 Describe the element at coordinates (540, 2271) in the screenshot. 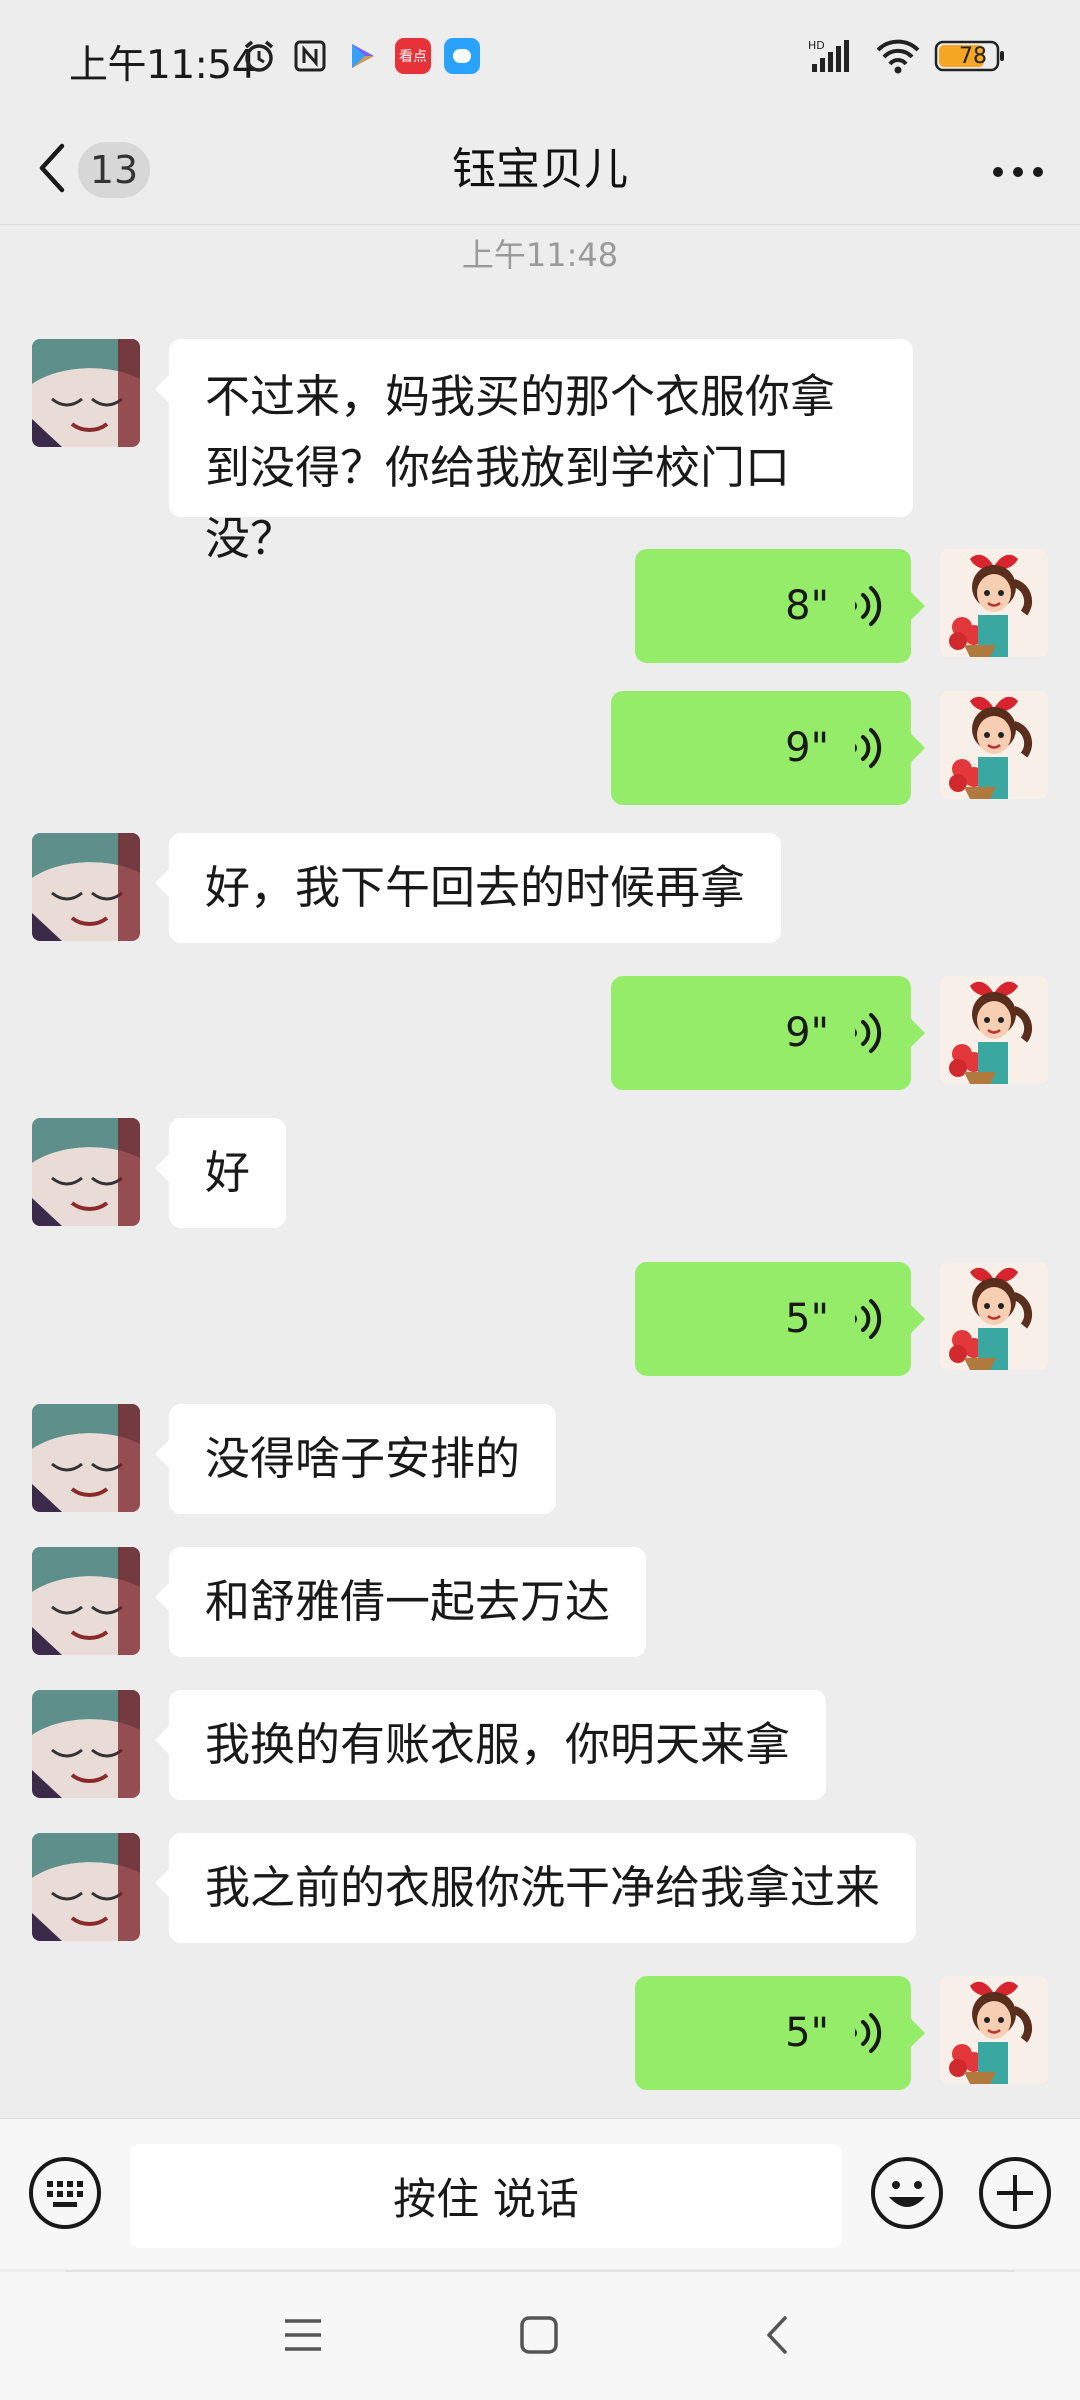

I see `bottom-divider` at that location.